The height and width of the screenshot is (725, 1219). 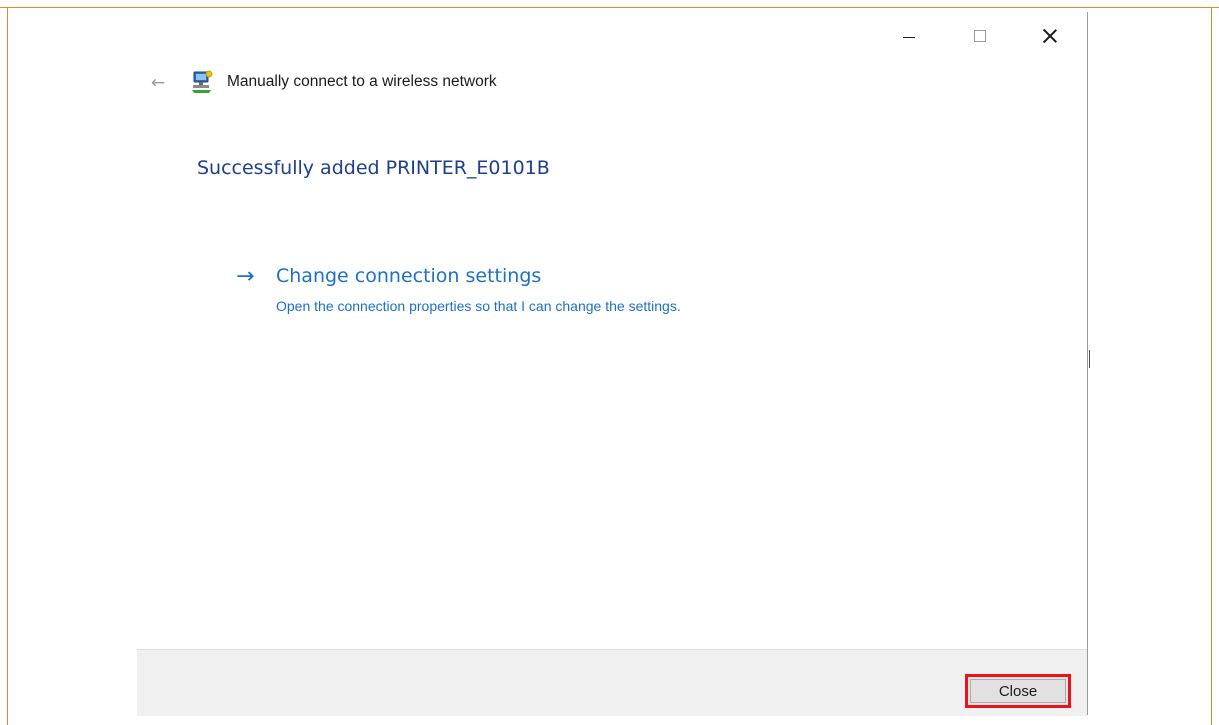 I want to click on success-heading: Successfully added PRINTER_E0101B, so click(x=373, y=168).